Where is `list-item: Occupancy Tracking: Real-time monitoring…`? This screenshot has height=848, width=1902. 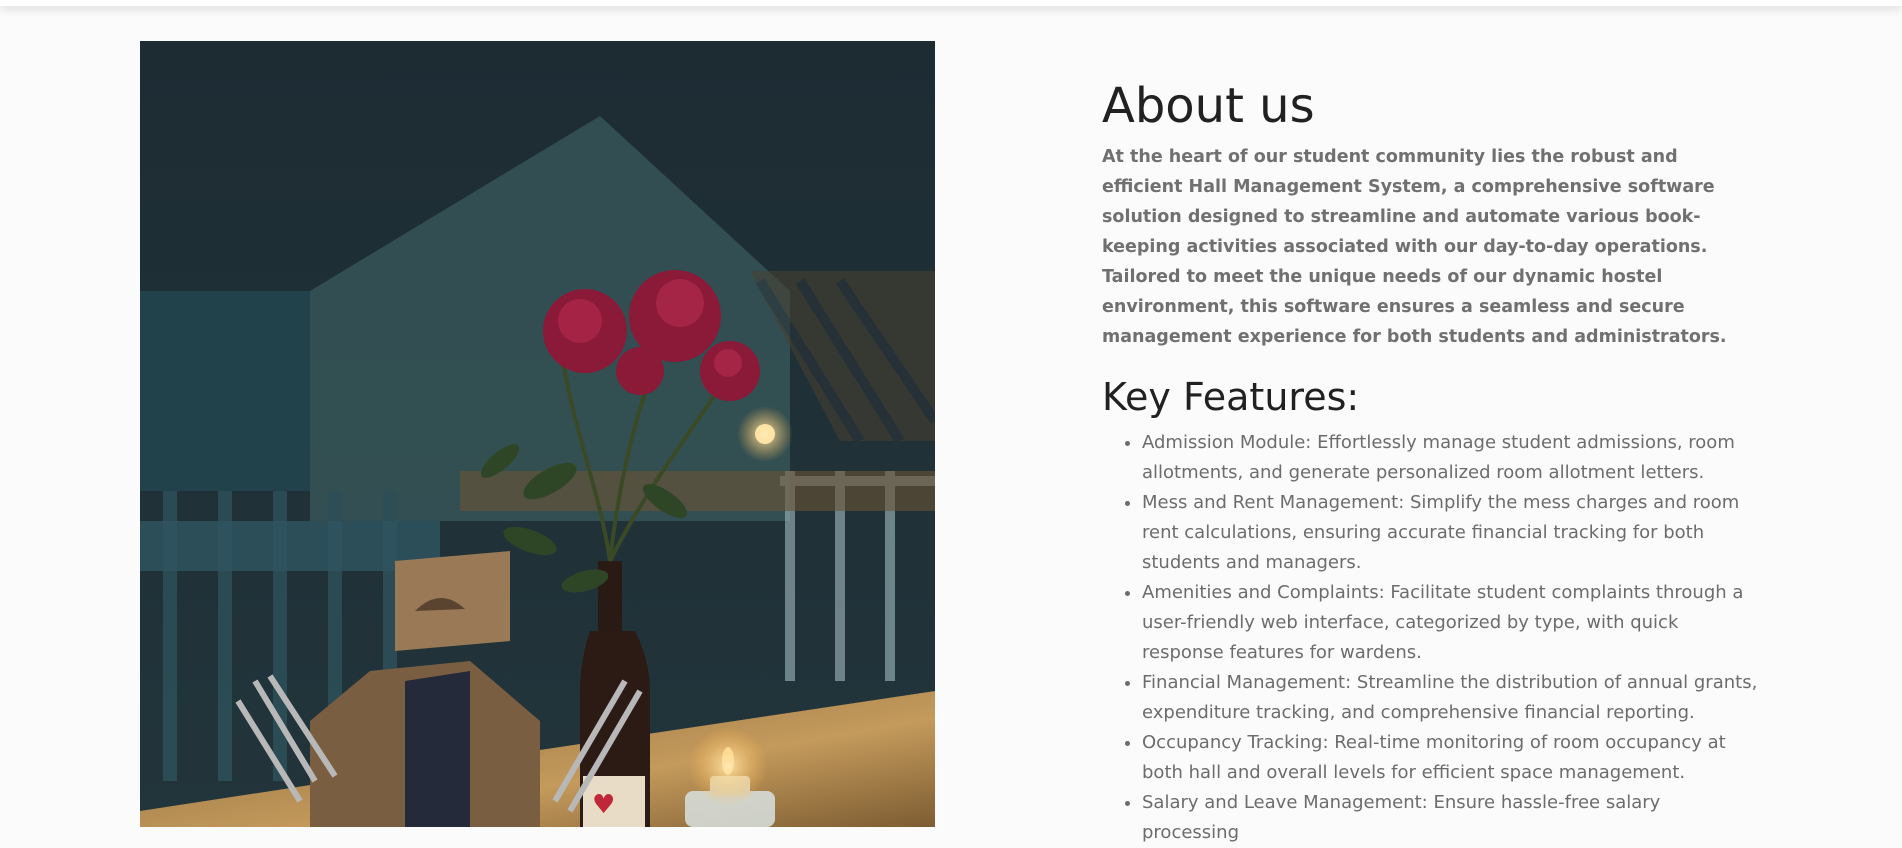
list-item: Occupancy Tracking: Real-time monitoring… is located at coordinates (1452, 758).